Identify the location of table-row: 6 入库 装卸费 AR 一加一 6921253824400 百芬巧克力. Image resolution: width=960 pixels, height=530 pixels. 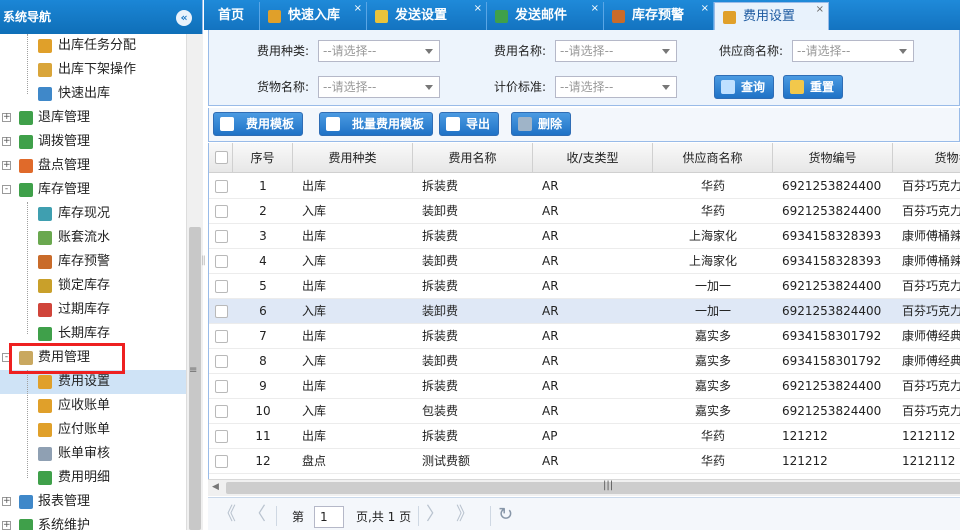
(584, 311).